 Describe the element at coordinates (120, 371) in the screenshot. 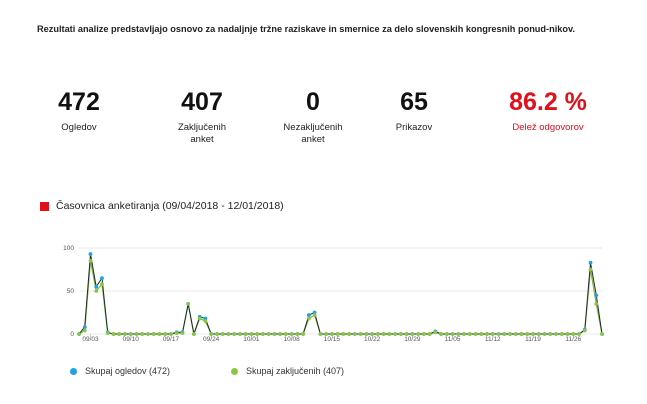

I see `legend-item-views: Skupaj ogledov (472)` at that location.